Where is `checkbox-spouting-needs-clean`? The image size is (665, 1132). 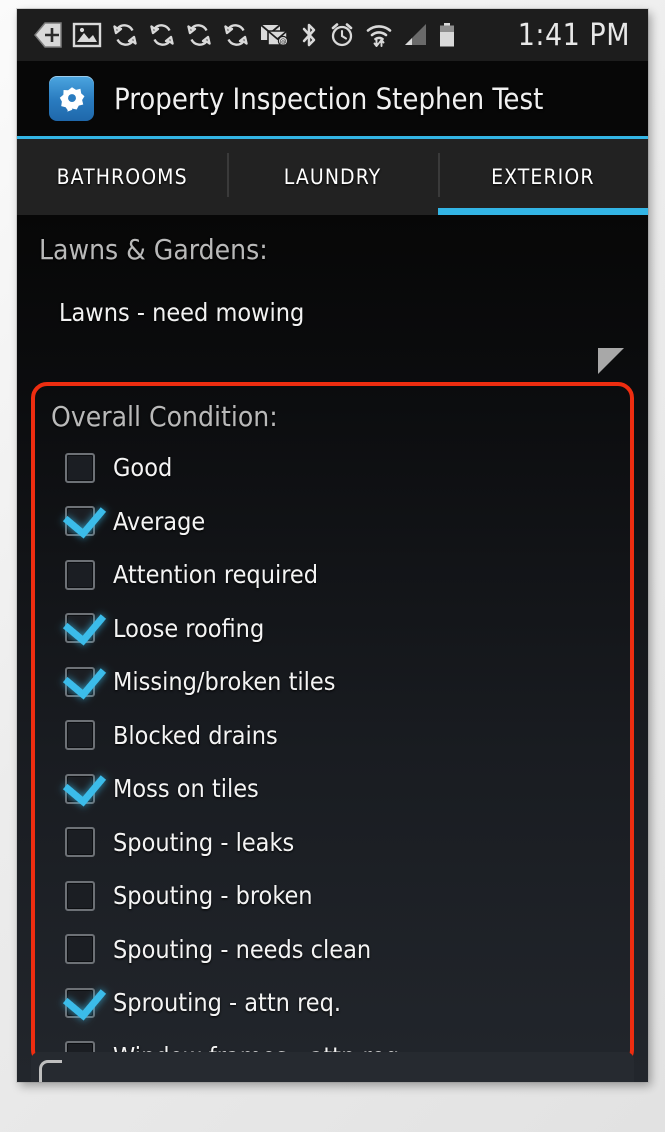 checkbox-spouting-needs-clean is located at coordinates (80, 949).